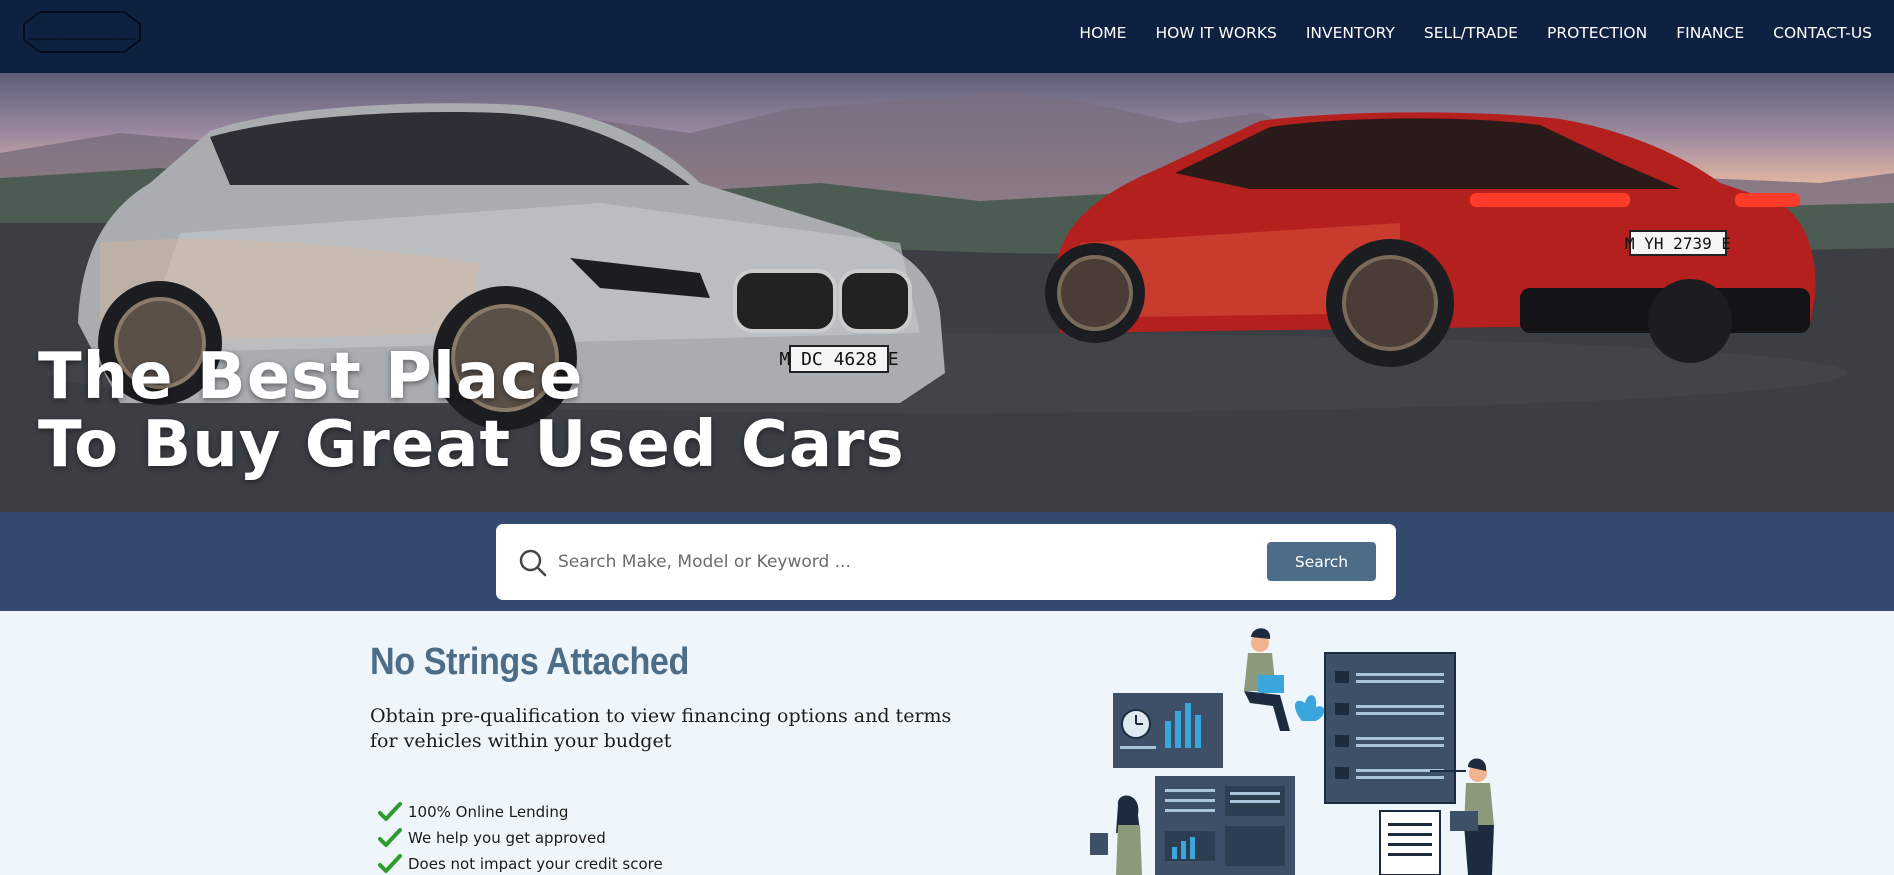 The image size is (1894, 875). Describe the element at coordinates (1321, 561) in the screenshot. I see `search-button: Search` at that location.